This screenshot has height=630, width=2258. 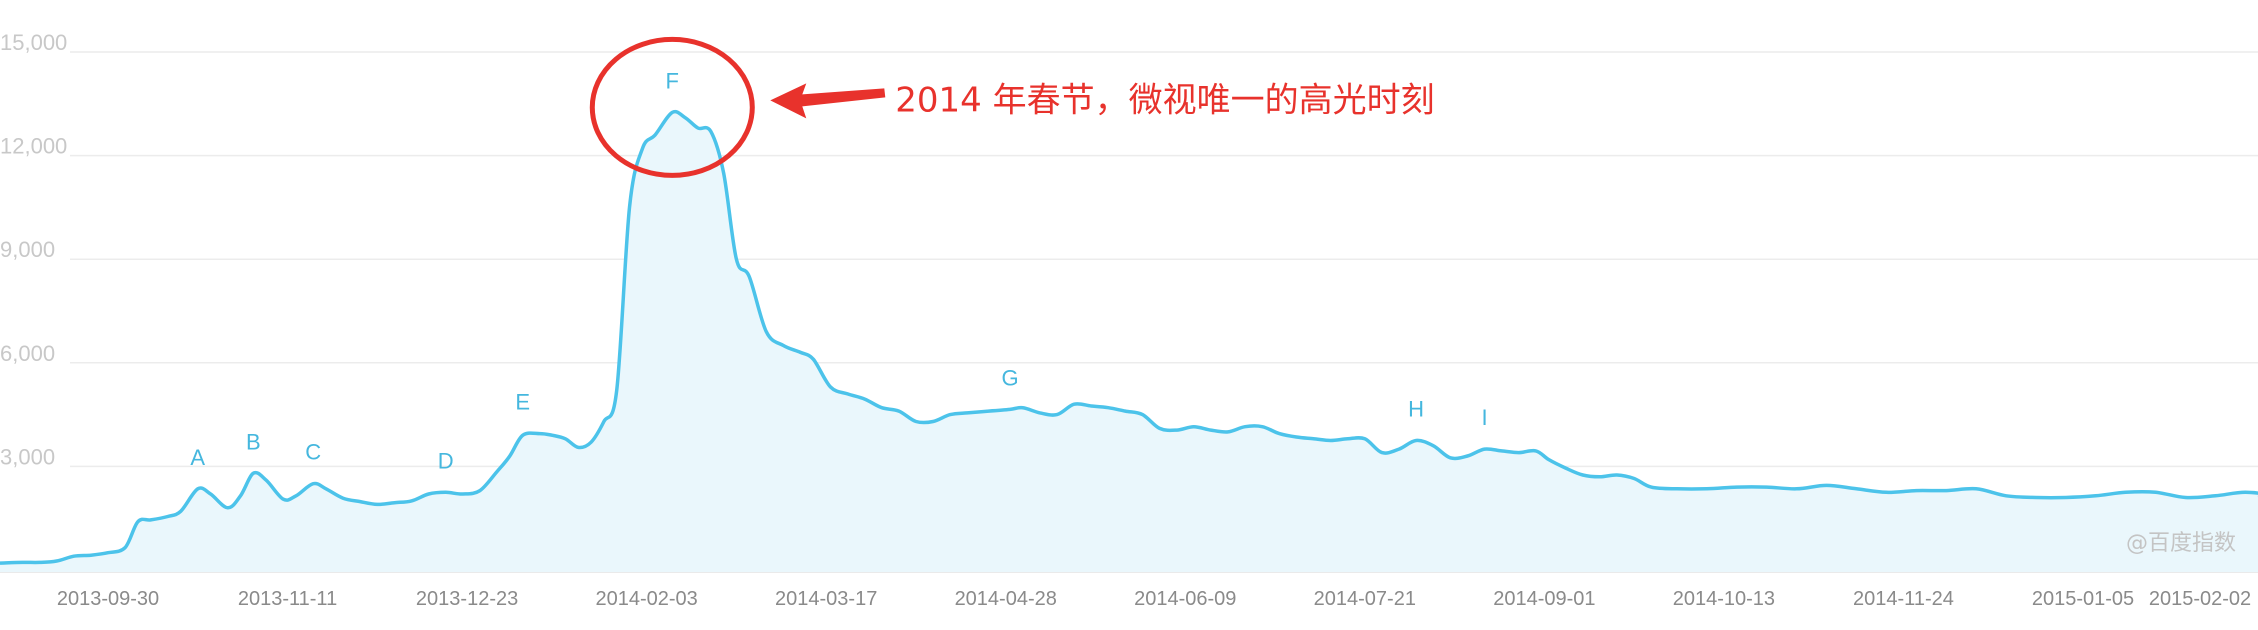 What do you see at coordinates (33, 42) in the screenshot?
I see `y-tick-label: 15,000` at bounding box center [33, 42].